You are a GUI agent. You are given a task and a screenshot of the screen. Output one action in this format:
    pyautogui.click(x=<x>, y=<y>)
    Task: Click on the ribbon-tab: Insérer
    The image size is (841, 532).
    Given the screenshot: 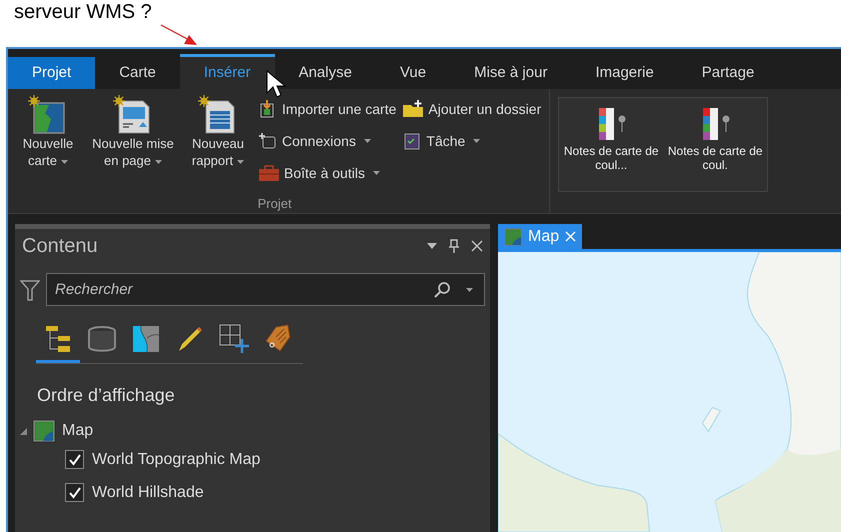 What is the action you would take?
    pyautogui.click(x=227, y=71)
    